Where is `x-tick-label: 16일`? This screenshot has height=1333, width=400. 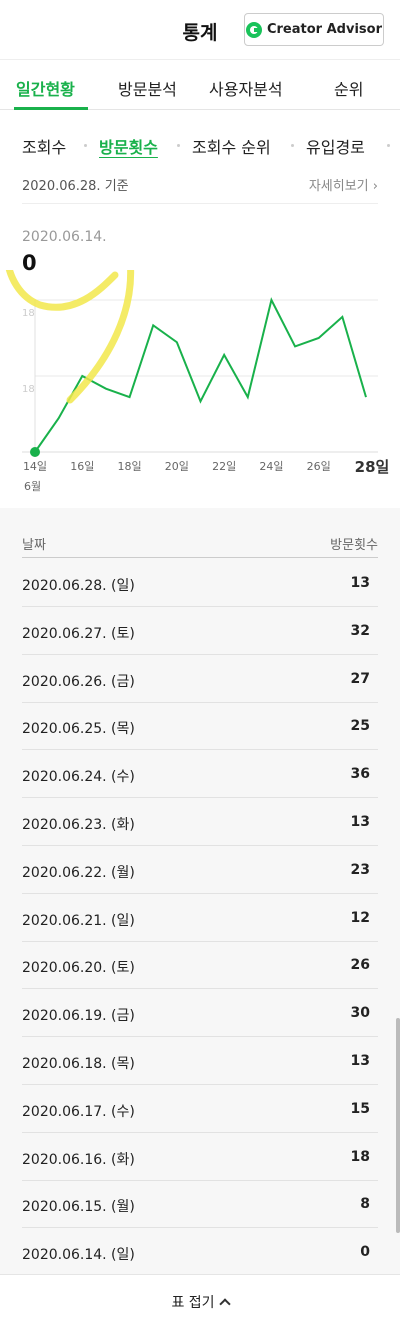
x-tick-label: 16일 is located at coordinates (82, 466).